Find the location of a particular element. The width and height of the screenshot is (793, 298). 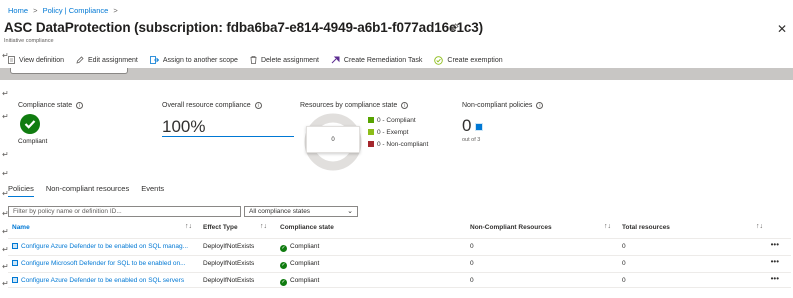

breadcrumb-compliance: Policy | Compliance is located at coordinates (76, 10).